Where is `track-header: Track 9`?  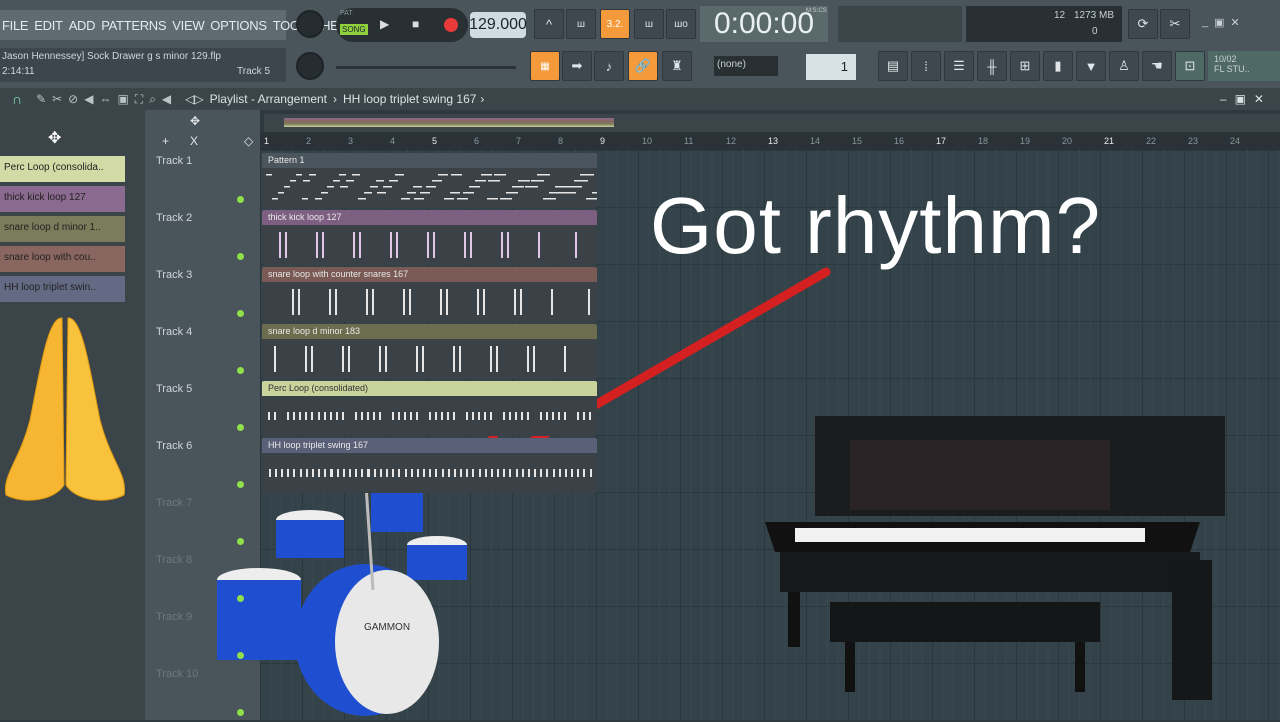
track-header: Track 9 is located at coordinates (200, 636).